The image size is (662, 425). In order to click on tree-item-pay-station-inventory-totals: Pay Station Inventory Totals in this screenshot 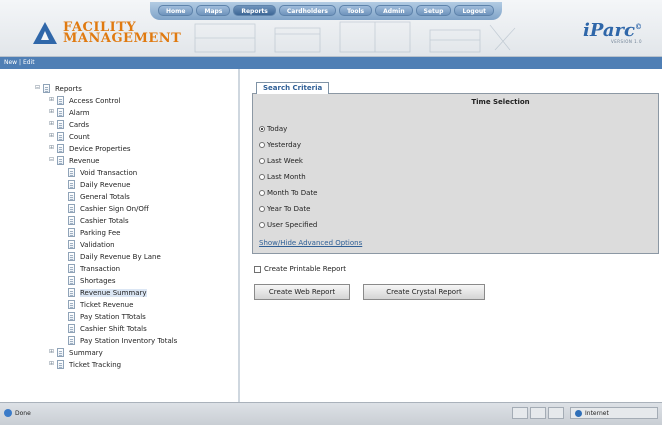, I will do `click(122, 340)`.